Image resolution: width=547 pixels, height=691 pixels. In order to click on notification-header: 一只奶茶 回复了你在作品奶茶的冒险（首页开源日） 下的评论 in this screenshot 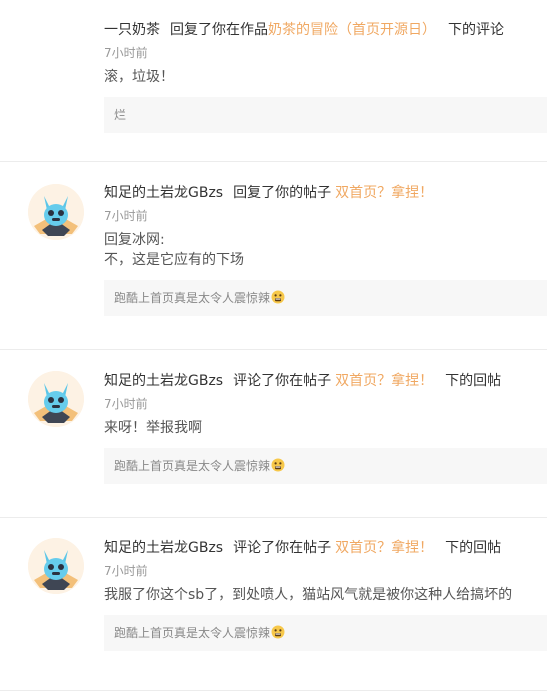, I will do `click(325, 30)`.